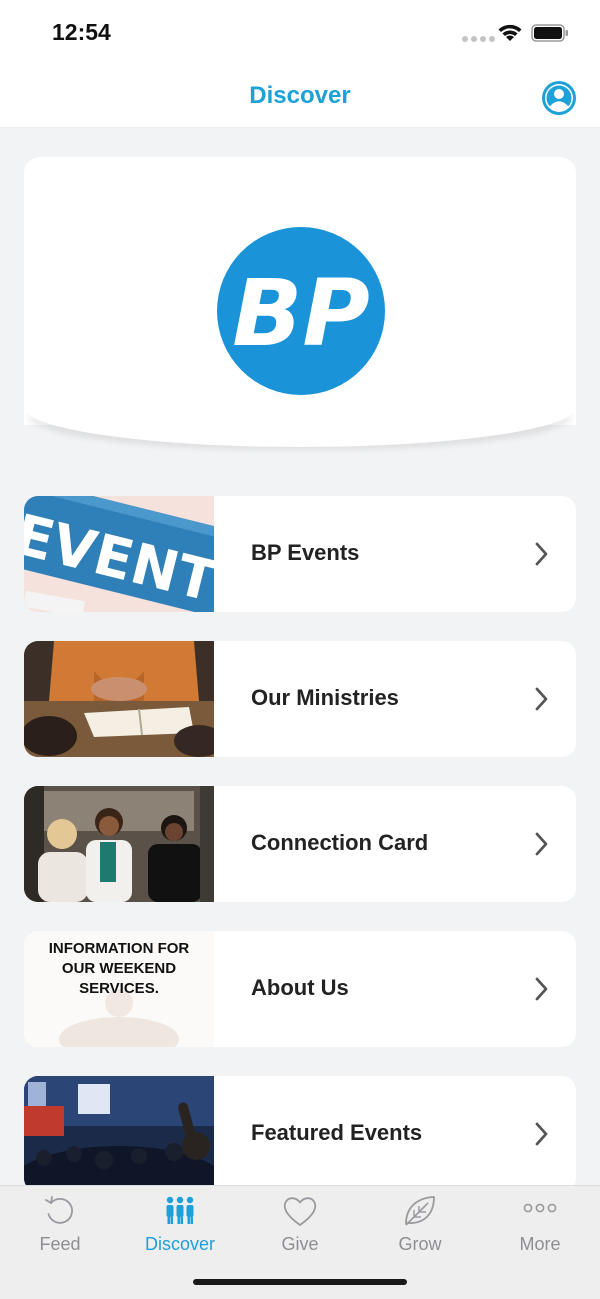 Image resolution: width=600 pixels, height=1299 pixels. What do you see at coordinates (301, 313) in the screenshot?
I see `logo-text: BP` at bounding box center [301, 313].